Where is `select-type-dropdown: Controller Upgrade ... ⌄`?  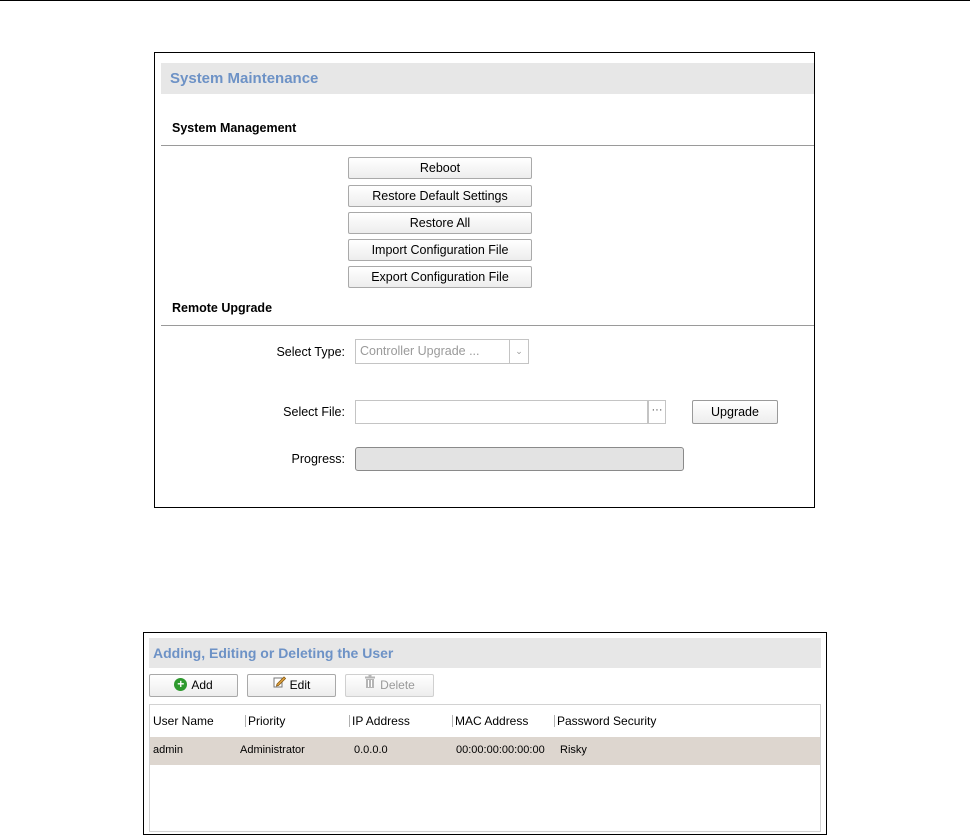
select-type-dropdown: Controller Upgrade ... ⌄ is located at coordinates (442, 351).